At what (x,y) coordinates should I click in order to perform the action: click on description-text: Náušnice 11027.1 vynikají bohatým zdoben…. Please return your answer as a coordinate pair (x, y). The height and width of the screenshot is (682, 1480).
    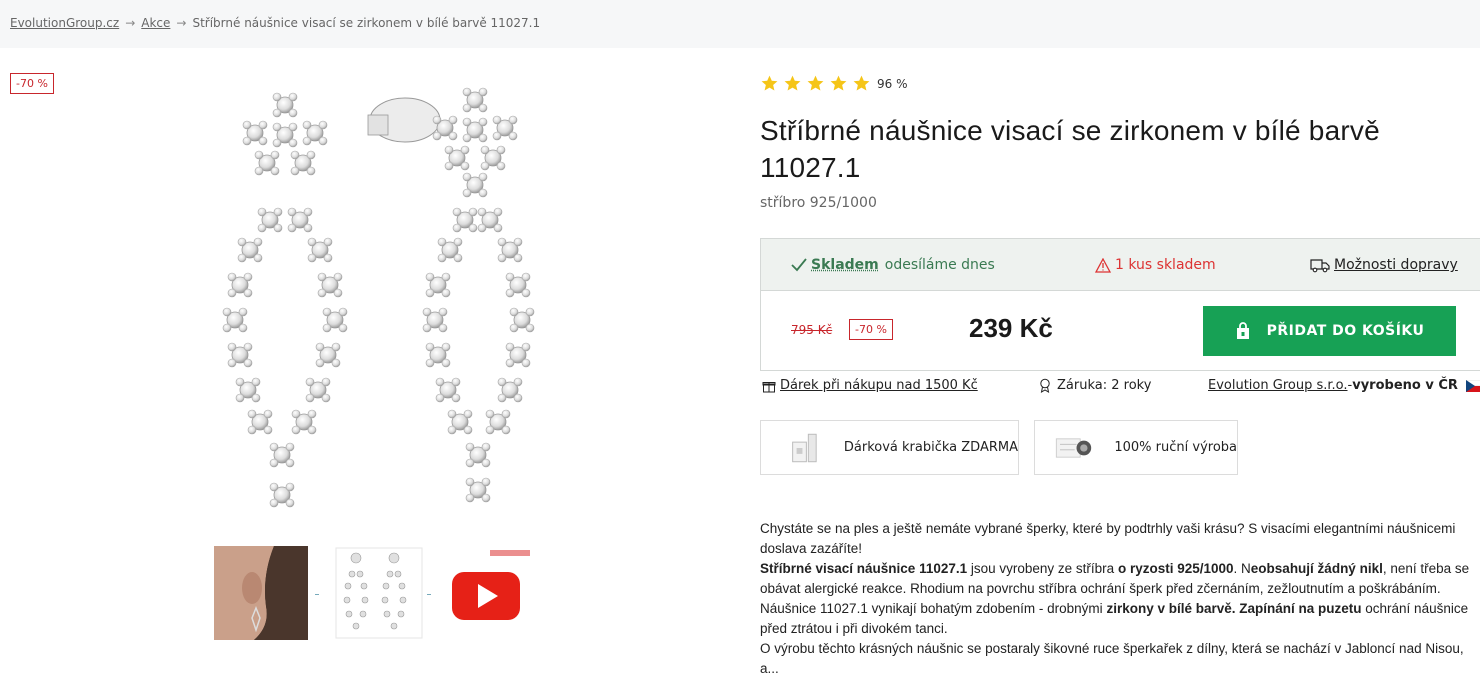
    Looking at the image, I should click on (933, 608).